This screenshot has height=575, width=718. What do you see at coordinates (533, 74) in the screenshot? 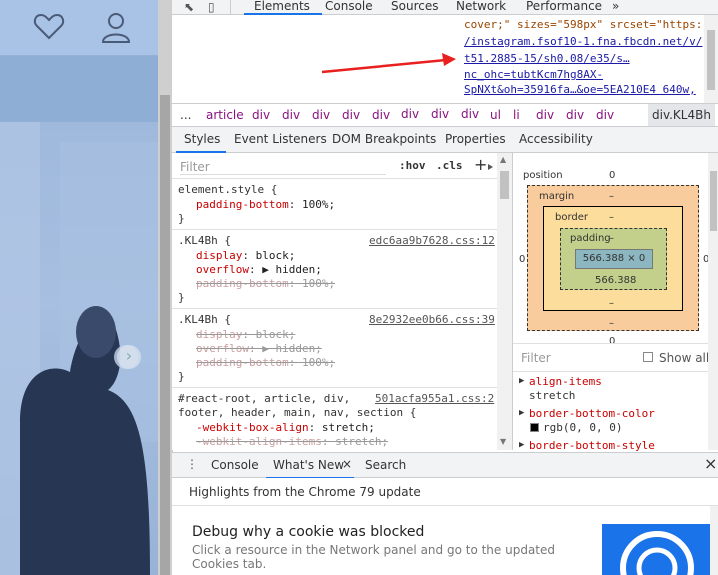
I see `dom-code-link: nc_ohc=tubtKcm7hg8AX-` at bounding box center [533, 74].